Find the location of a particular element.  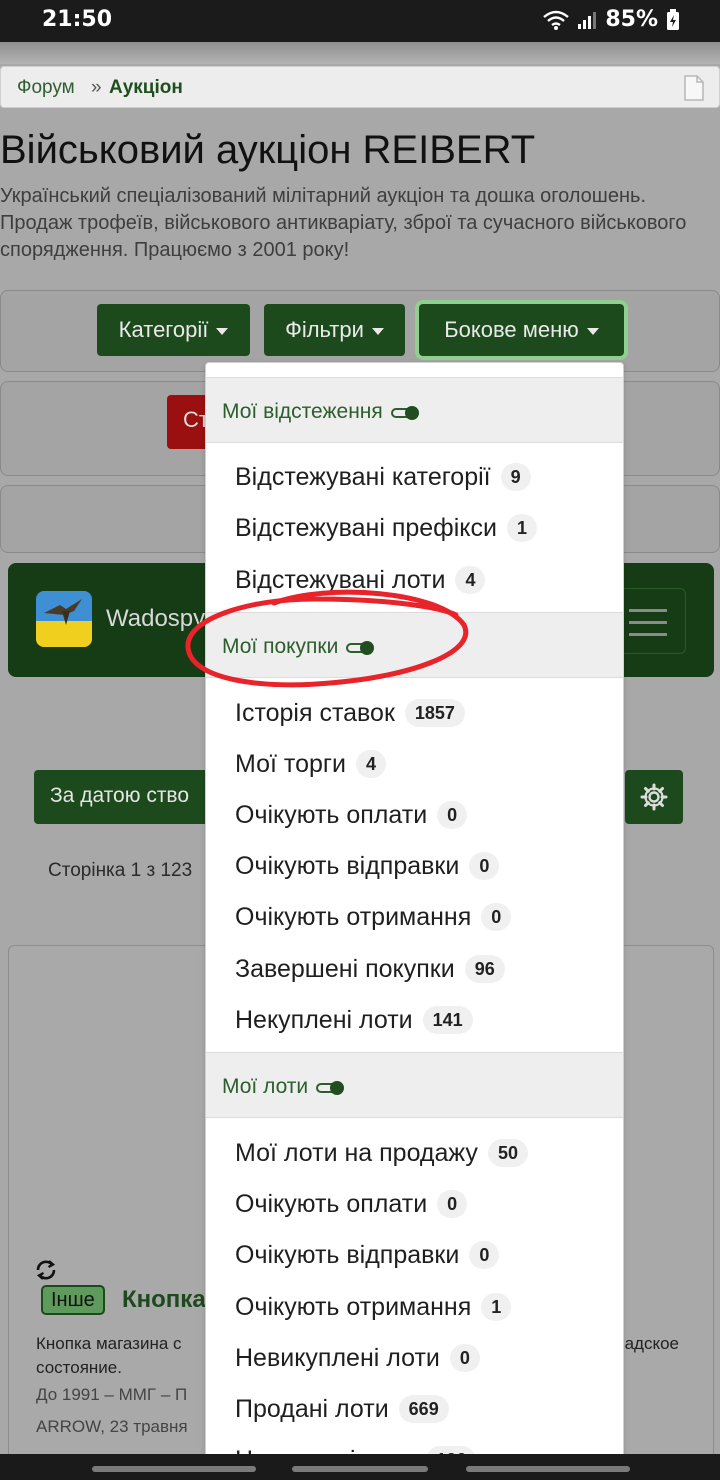

breadcrumb: Форум » Аукціон is located at coordinates (360, 87).